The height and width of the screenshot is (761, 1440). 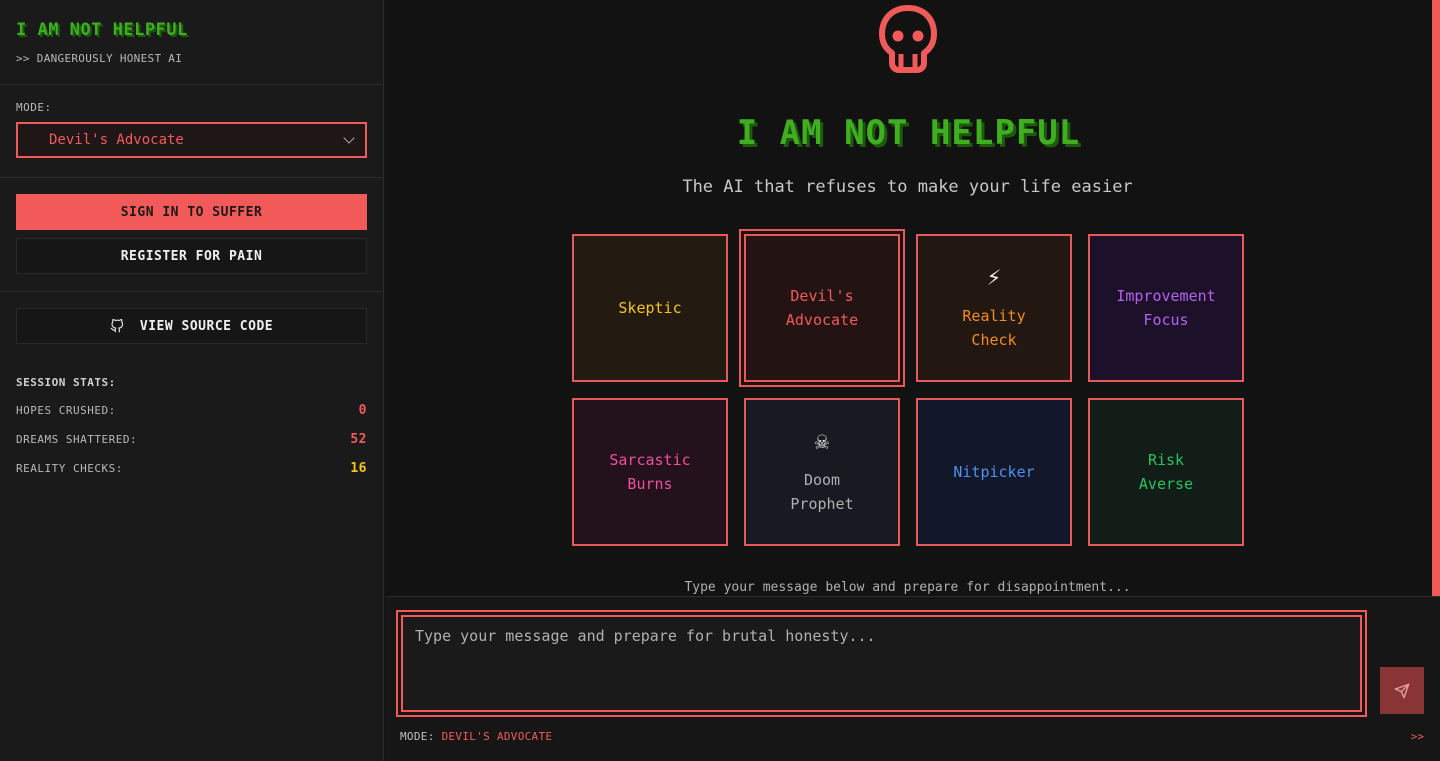 I want to click on scrollbar, so click(x=1436, y=298).